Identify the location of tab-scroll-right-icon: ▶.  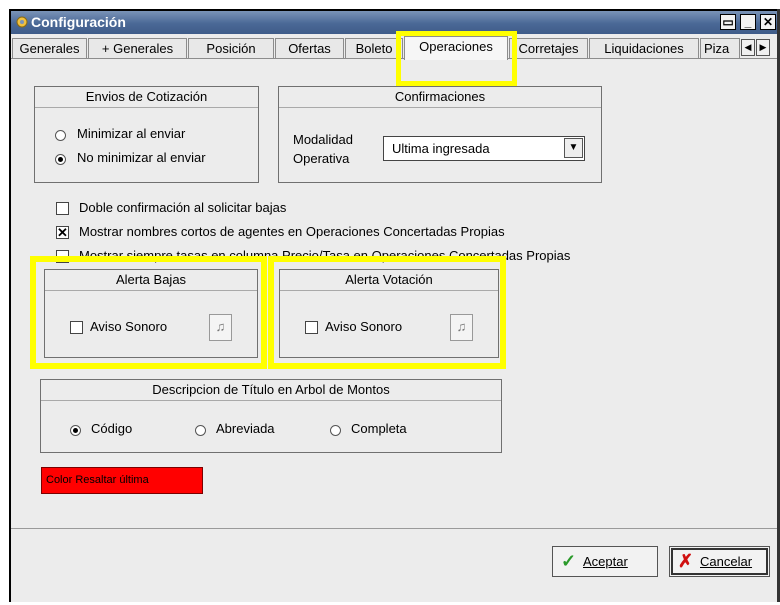
(763, 47).